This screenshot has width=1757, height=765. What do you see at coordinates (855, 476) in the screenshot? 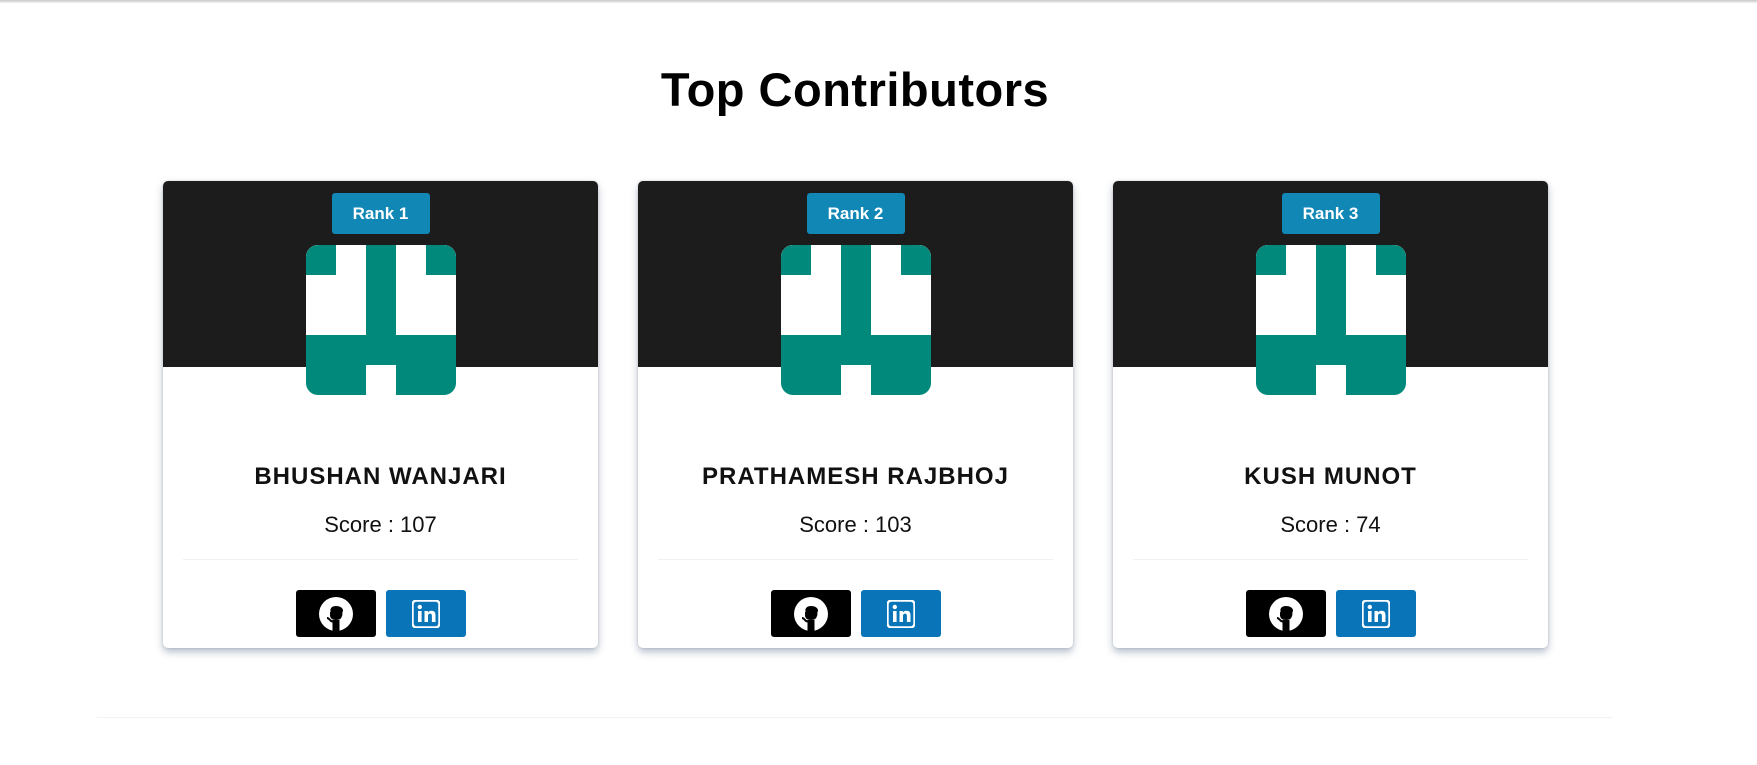
I see `contributor-name: PRATHAMESH RAJBHOJ` at bounding box center [855, 476].